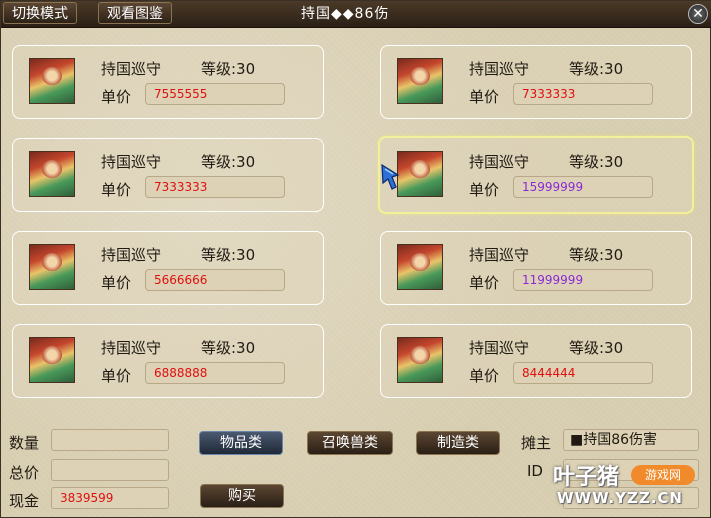  What do you see at coordinates (110, 498) in the screenshot?
I see `cash-field: 3839599` at bounding box center [110, 498].